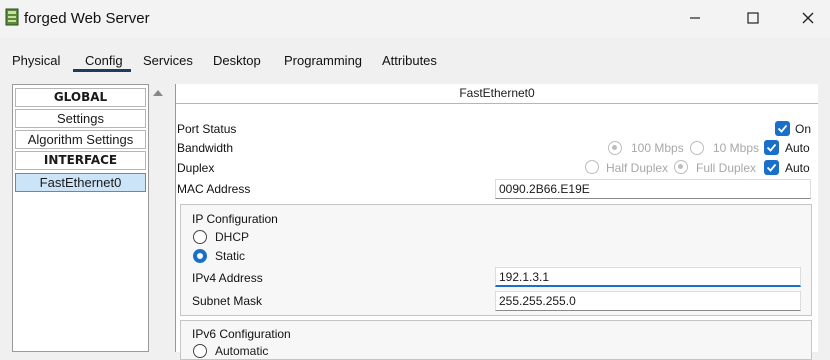 This screenshot has width=830, height=360. What do you see at coordinates (797, 148) in the screenshot?
I see `bandwidth-auto-label: Auto` at bounding box center [797, 148].